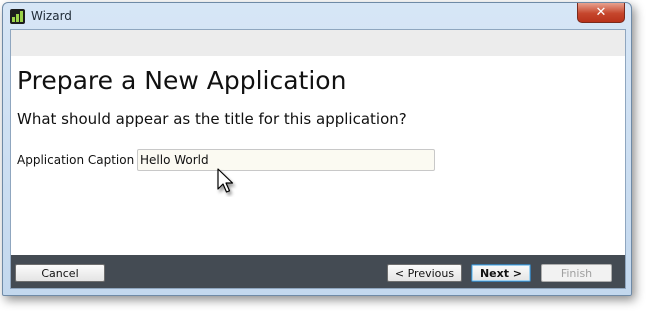 The height and width of the screenshot is (324, 660). Describe the element at coordinates (317, 16) in the screenshot. I see `title-bar: Wizard ✕` at that location.